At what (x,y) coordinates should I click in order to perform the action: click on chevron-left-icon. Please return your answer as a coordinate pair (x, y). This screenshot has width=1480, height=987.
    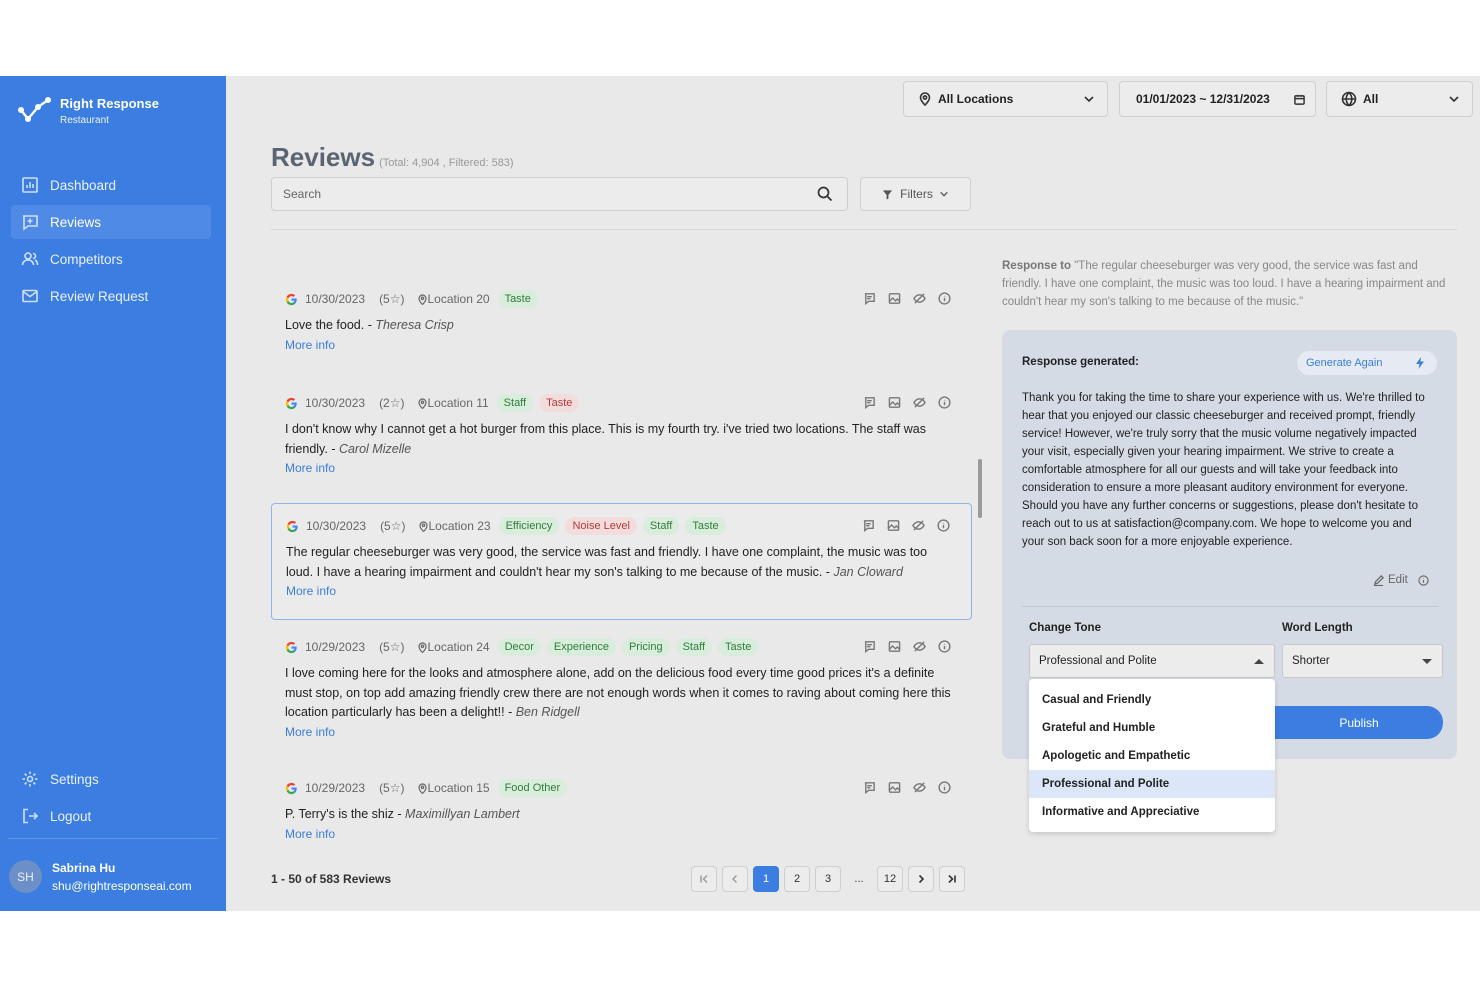
    Looking at the image, I should click on (734, 879).